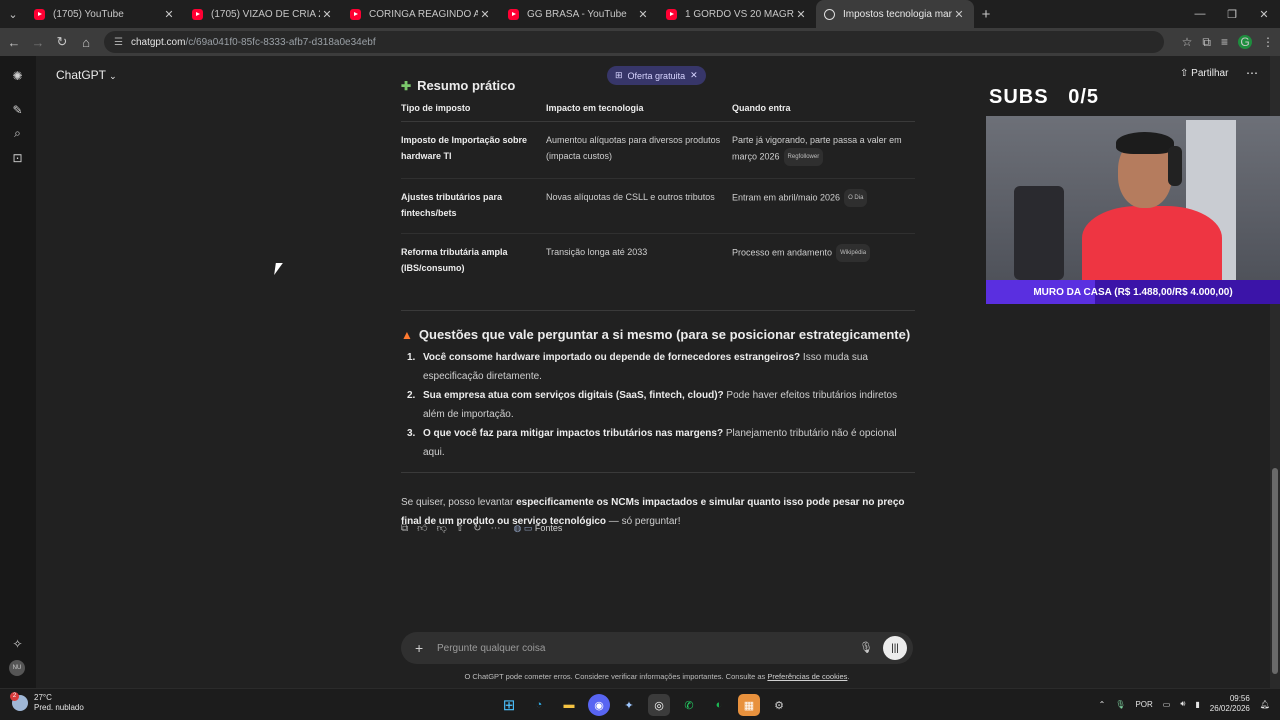 The height and width of the screenshot is (720, 1280). Describe the element at coordinates (113, 76) in the screenshot. I see `chevron-down-icon: ⌄` at that location.